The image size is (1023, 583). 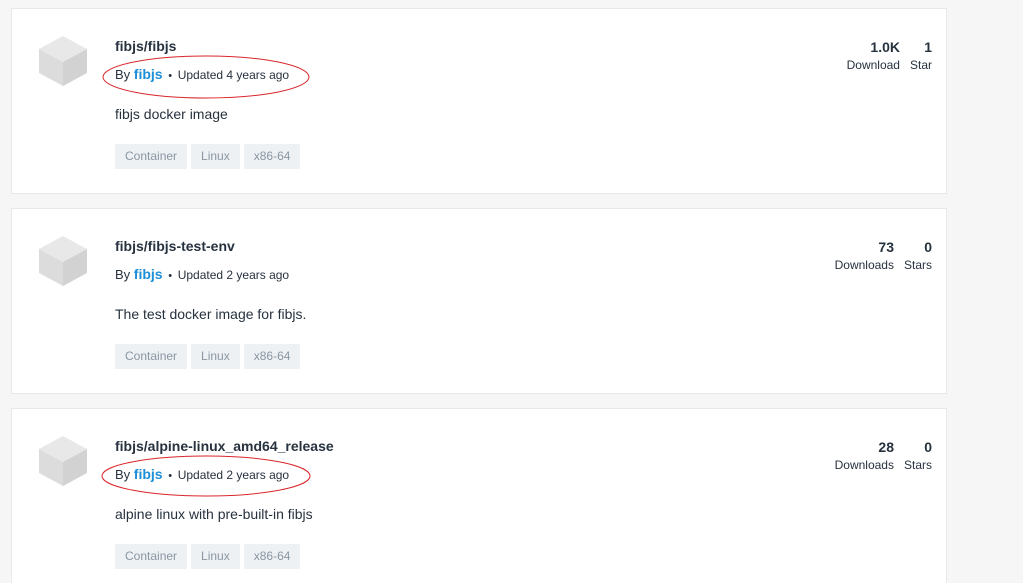 I want to click on repo-byline: By fibjs • Updated 4 years ago, so click(x=202, y=74).